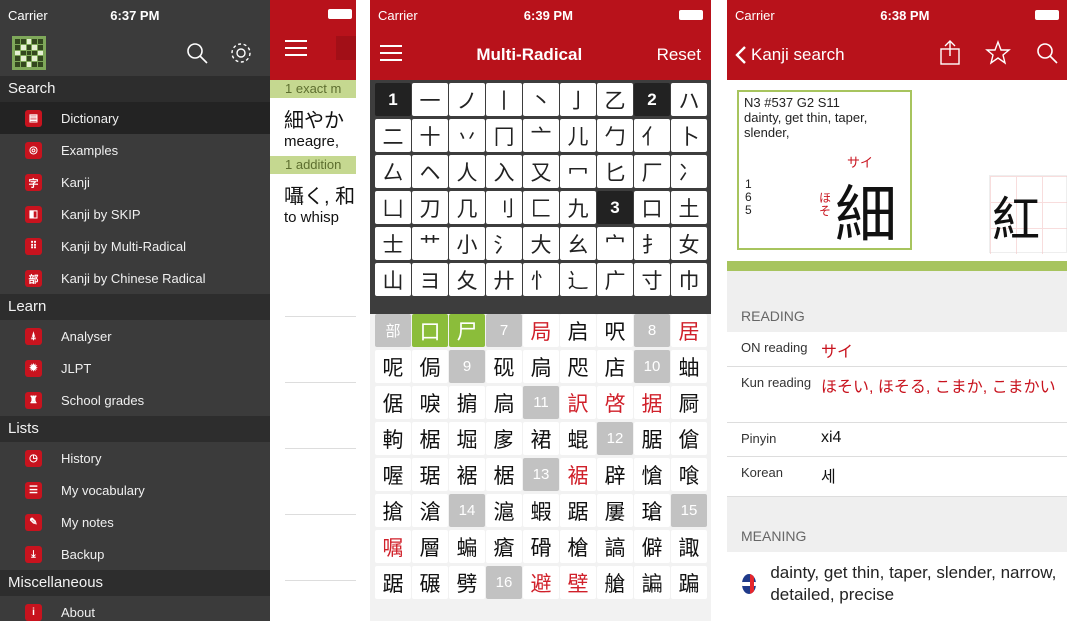 Image resolution: width=1067 pixels, height=621 pixels. Describe the element at coordinates (504, 546) in the screenshot. I see `kanji-result: 瘡` at that location.